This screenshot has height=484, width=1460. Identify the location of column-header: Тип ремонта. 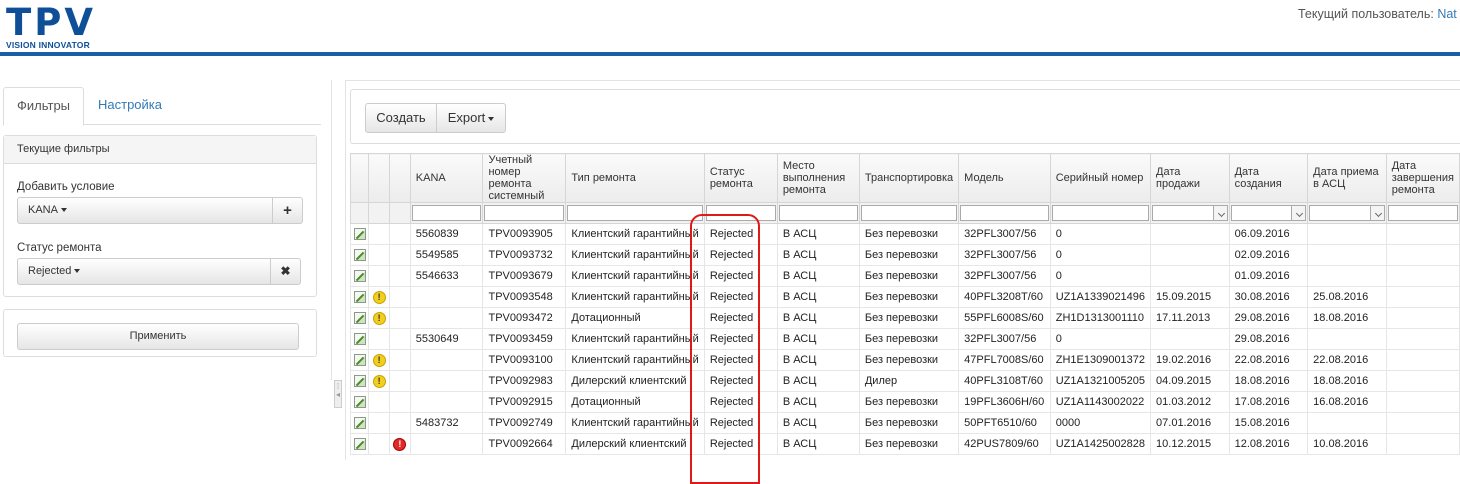
(635, 178).